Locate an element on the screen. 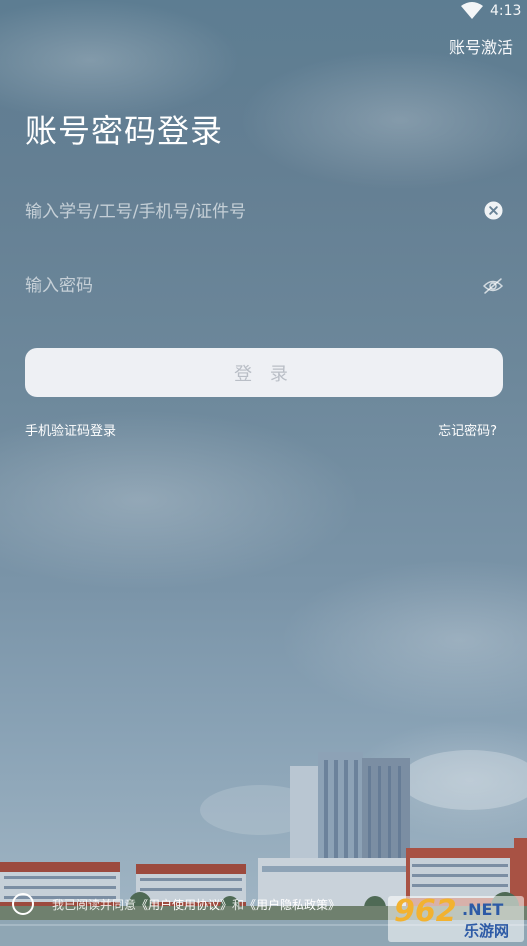 The width and height of the screenshot is (527, 946). login-button: 登 录 is located at coordinates (264, 372).